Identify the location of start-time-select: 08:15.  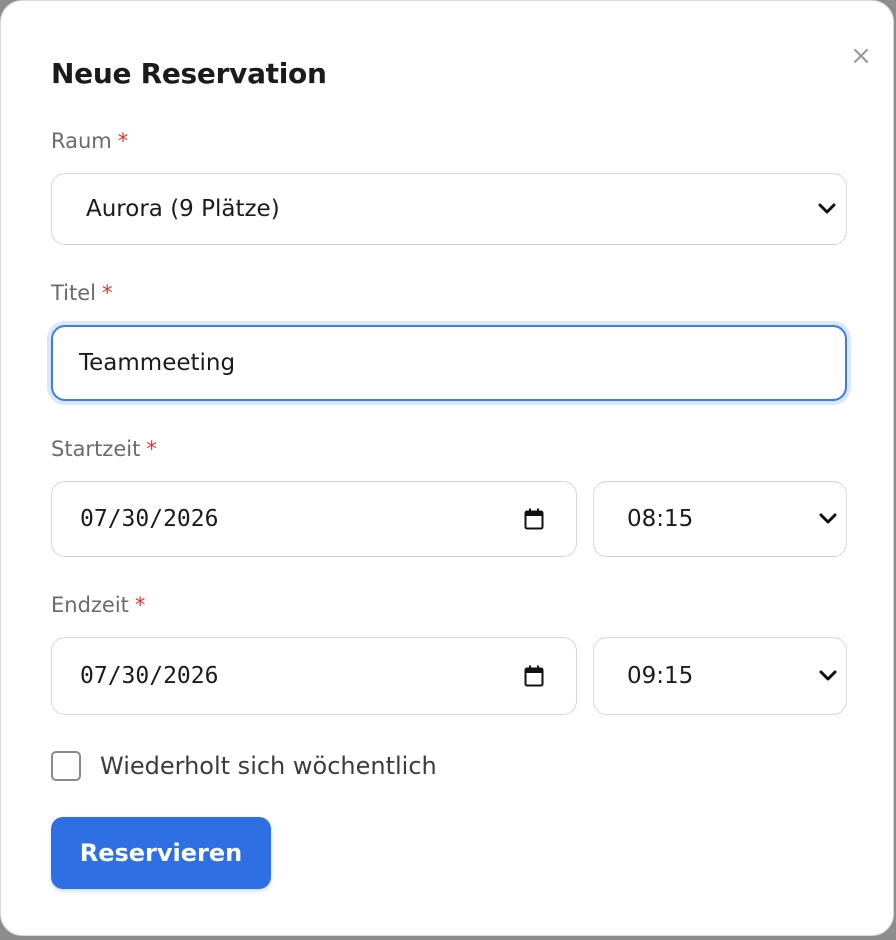
(720, 519).